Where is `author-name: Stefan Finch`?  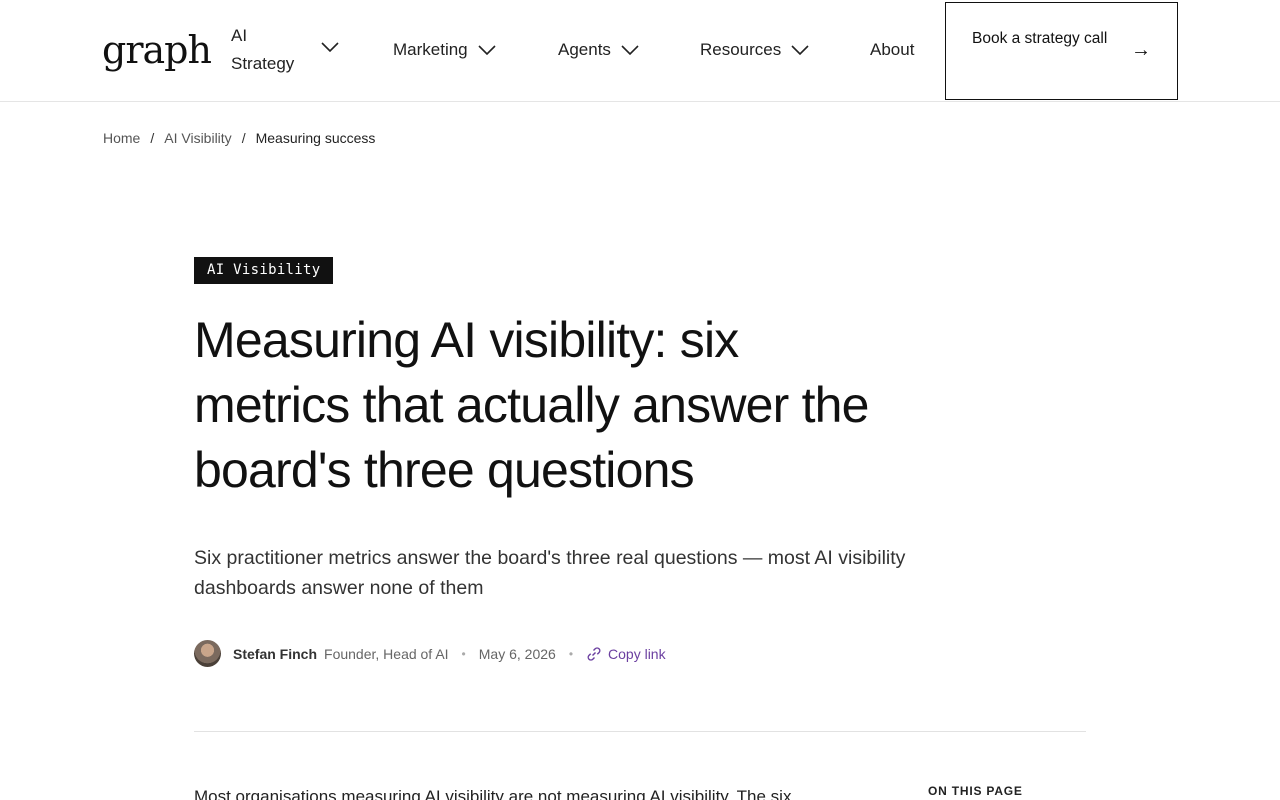 author-name: Stefan Finch is located at coordinates (275, 654).